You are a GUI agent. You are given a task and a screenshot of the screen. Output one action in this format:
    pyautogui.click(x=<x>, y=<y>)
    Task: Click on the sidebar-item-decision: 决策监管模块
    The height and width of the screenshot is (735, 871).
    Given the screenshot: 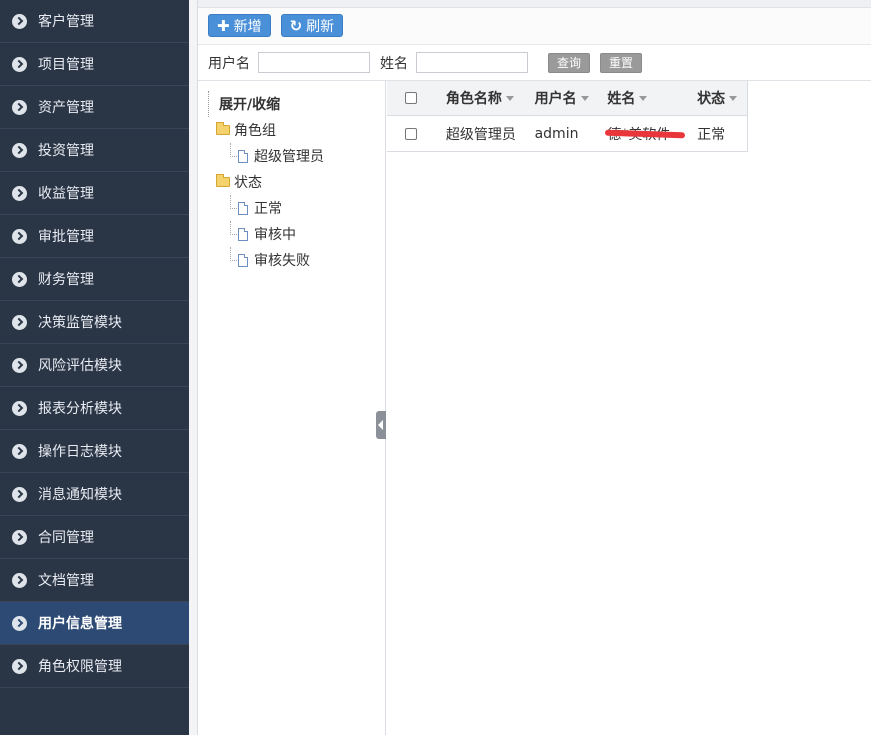 What is the action you would take?
    pyautogui.click(x=94, y=322)
    